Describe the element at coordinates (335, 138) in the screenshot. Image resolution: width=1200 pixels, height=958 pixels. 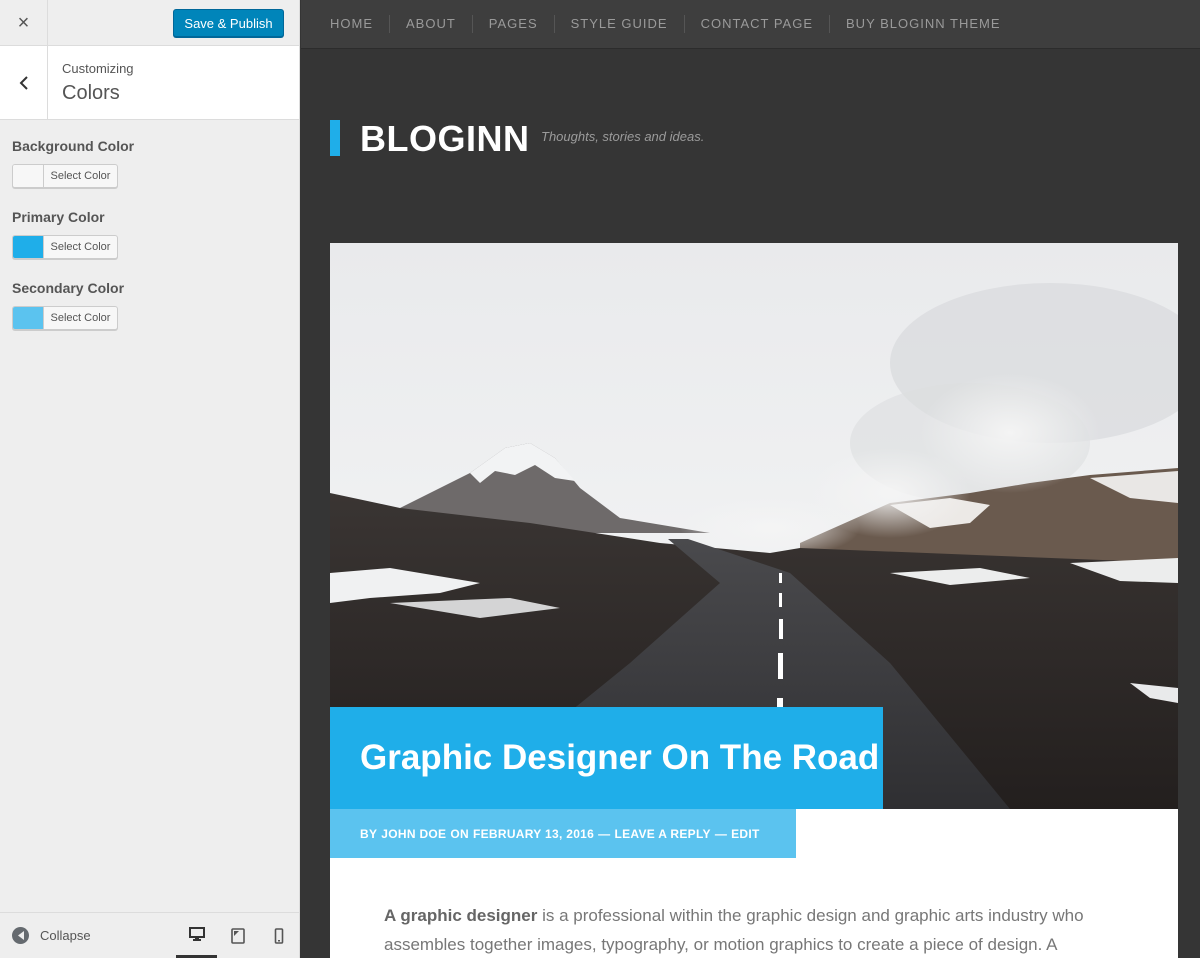
I see `site-title-accent` at that location.